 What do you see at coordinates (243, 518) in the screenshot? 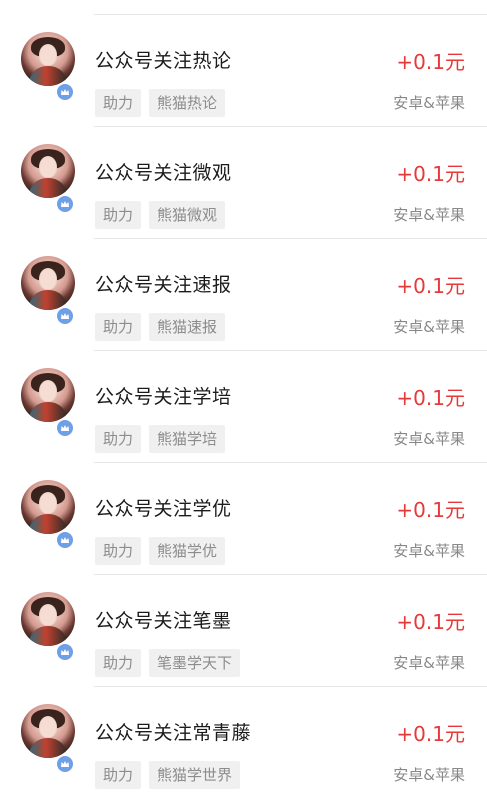
I see `task-row: 公众号关注学优 +0.1元 助力 熊猫学优 安卓&苹果` at bounding box center [243, 518].